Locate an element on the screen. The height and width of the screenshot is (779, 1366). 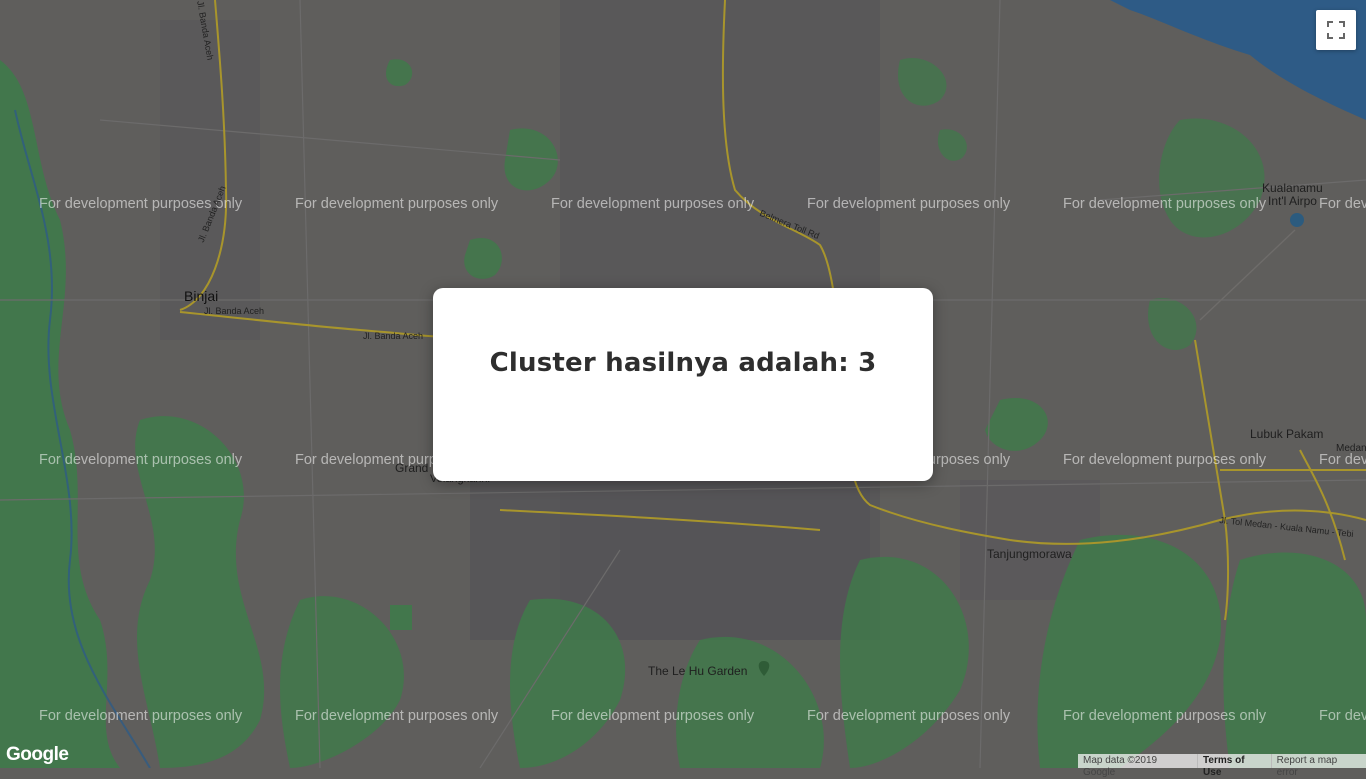
fullscreen-icon is located at coordinates (1336, 30).